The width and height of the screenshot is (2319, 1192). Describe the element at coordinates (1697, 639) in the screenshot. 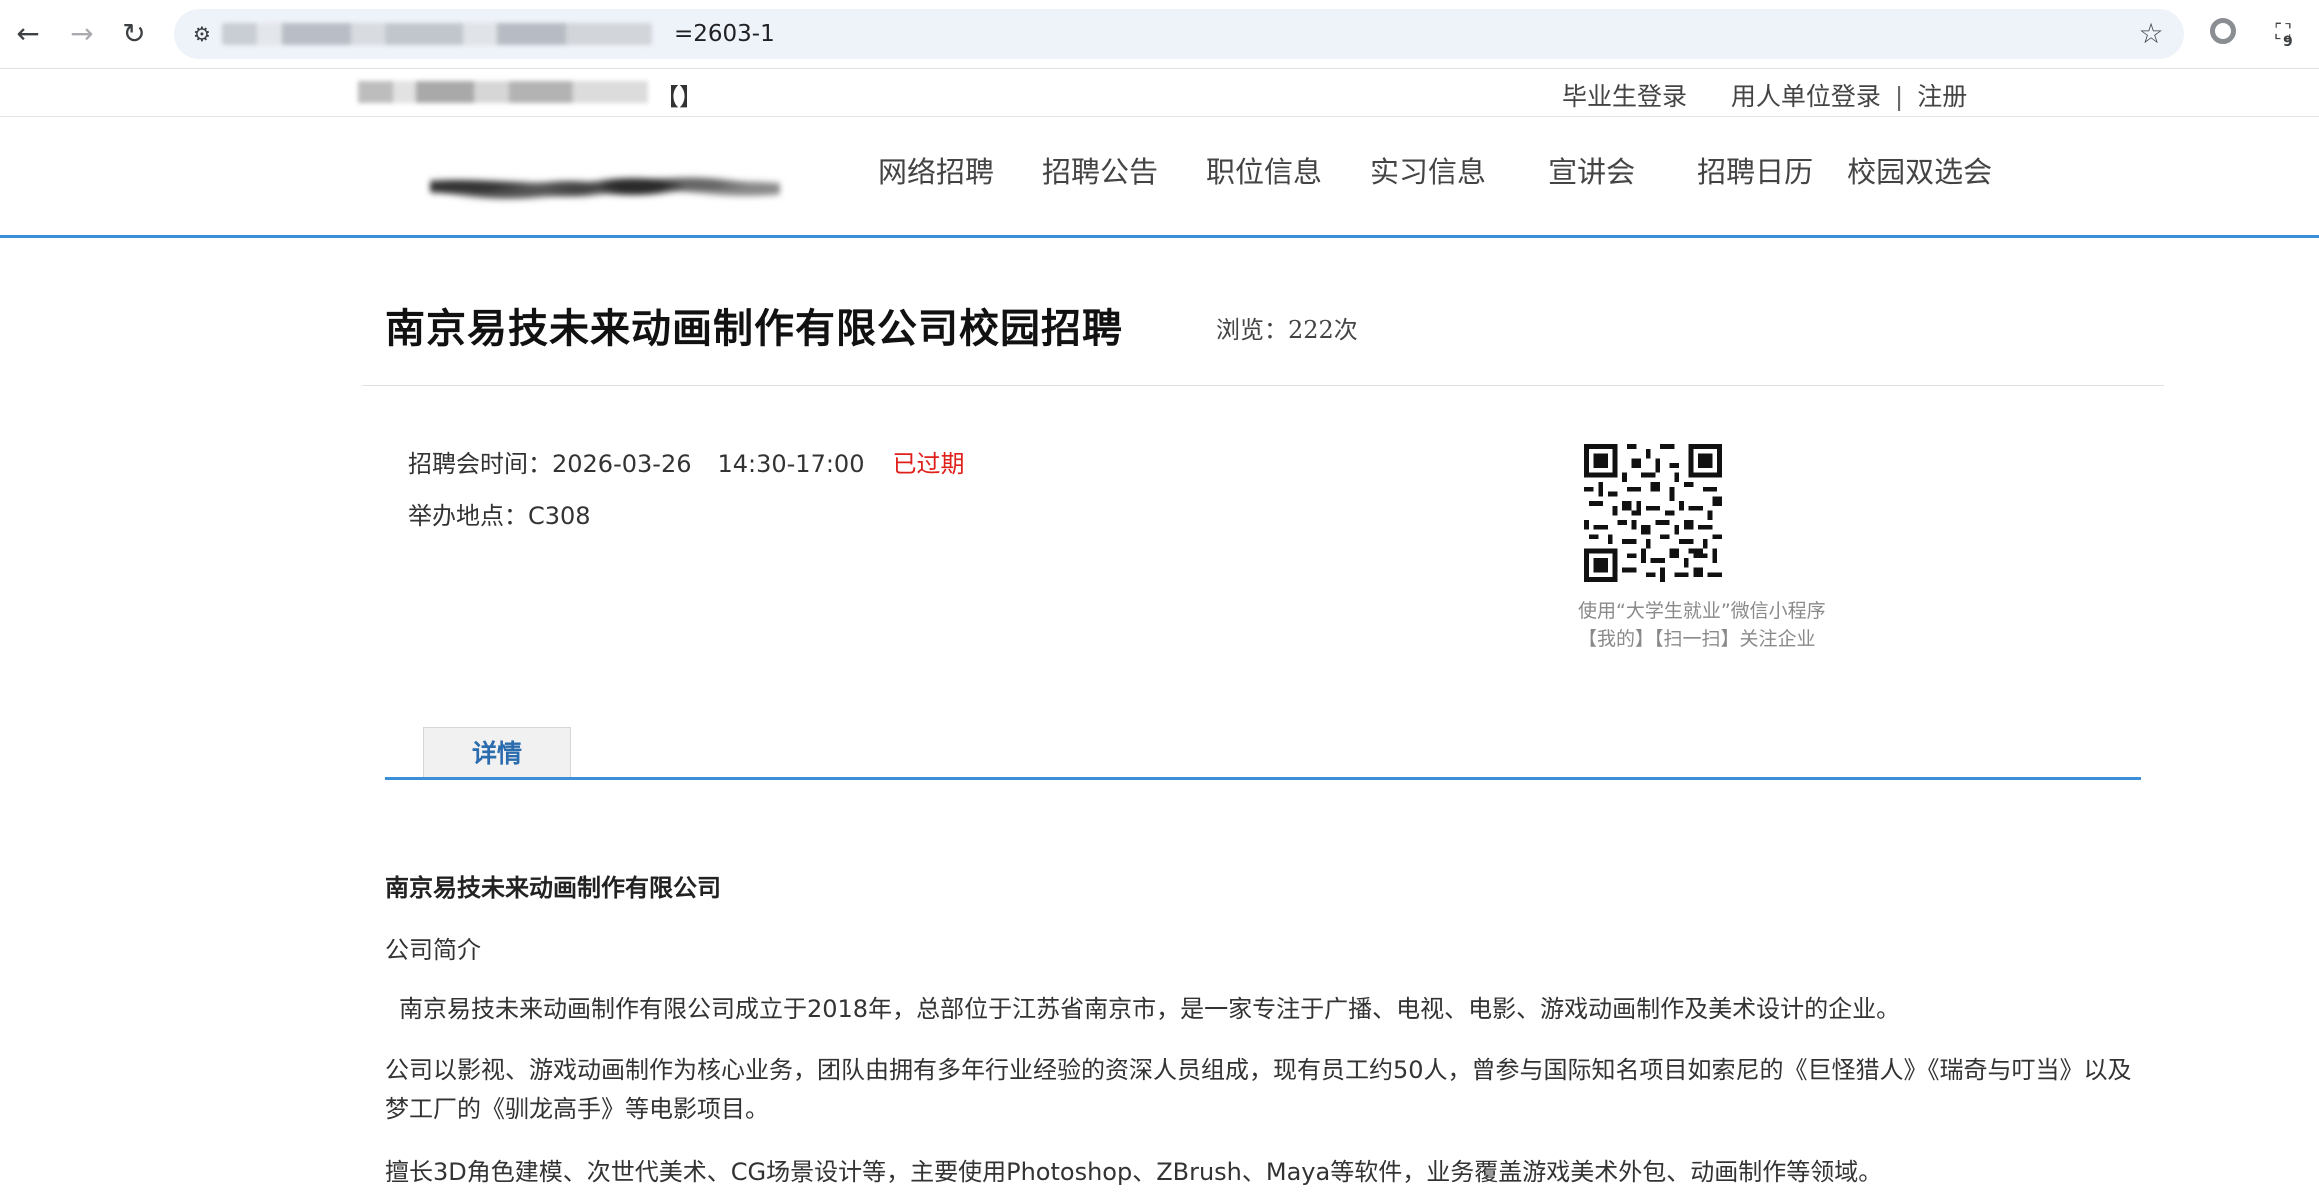

I see `qr-caption-line2: 【我的】【扫一扫】关注企业` at that location.